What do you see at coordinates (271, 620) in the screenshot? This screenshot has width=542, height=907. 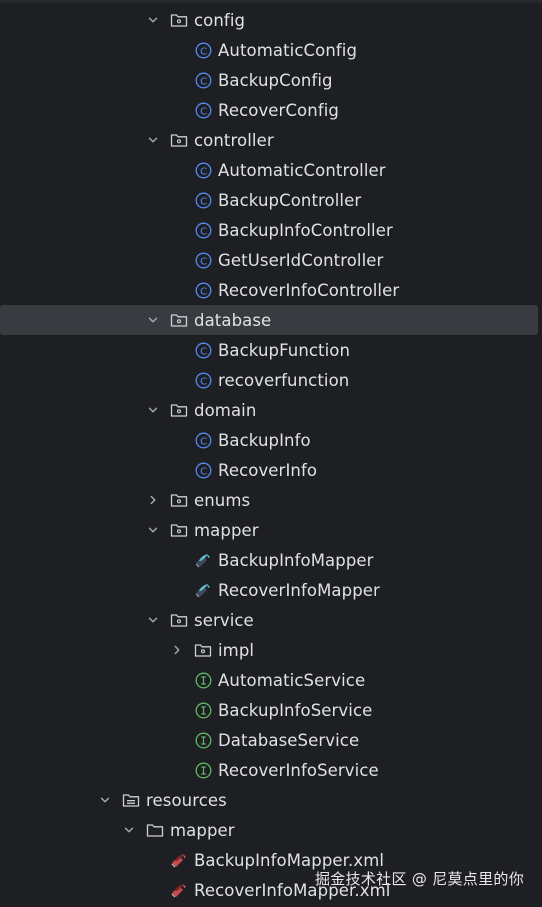 I see `tree-folder-row: service` at bounding box center [271, 620].